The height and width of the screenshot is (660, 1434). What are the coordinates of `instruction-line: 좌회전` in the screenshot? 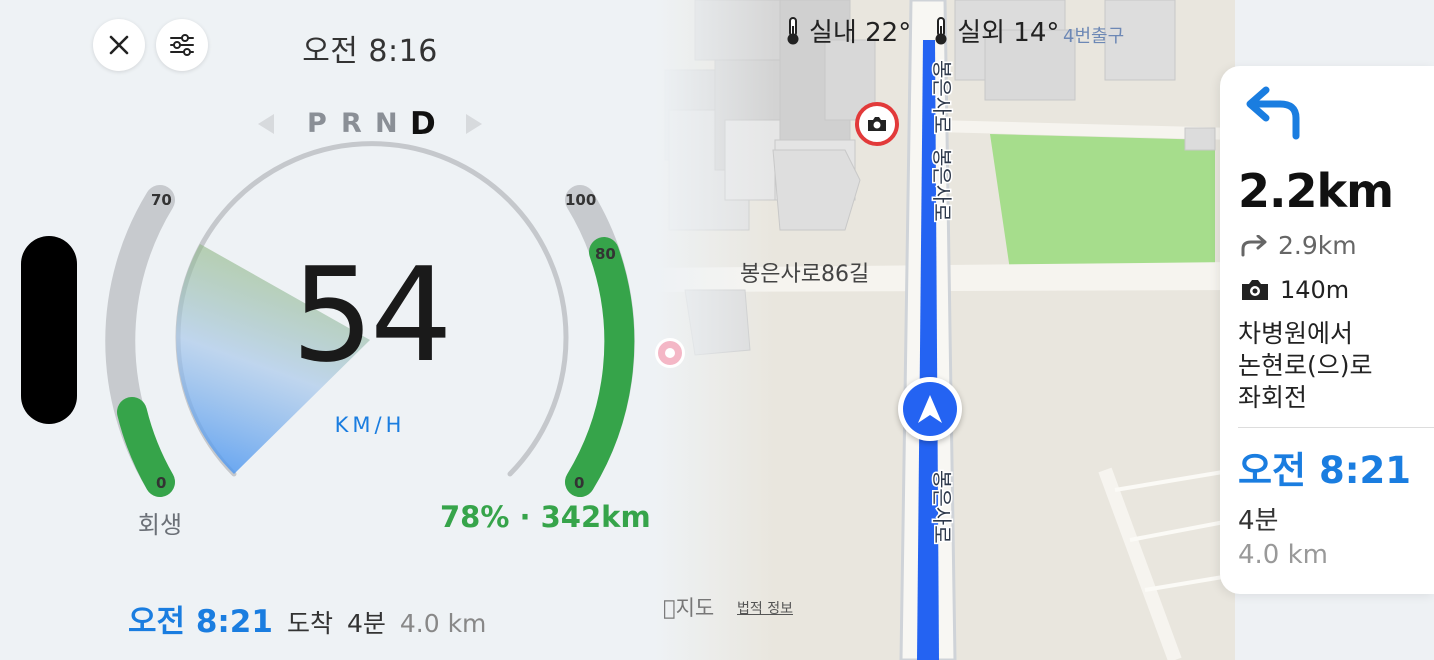 It's located at (1273, 397).